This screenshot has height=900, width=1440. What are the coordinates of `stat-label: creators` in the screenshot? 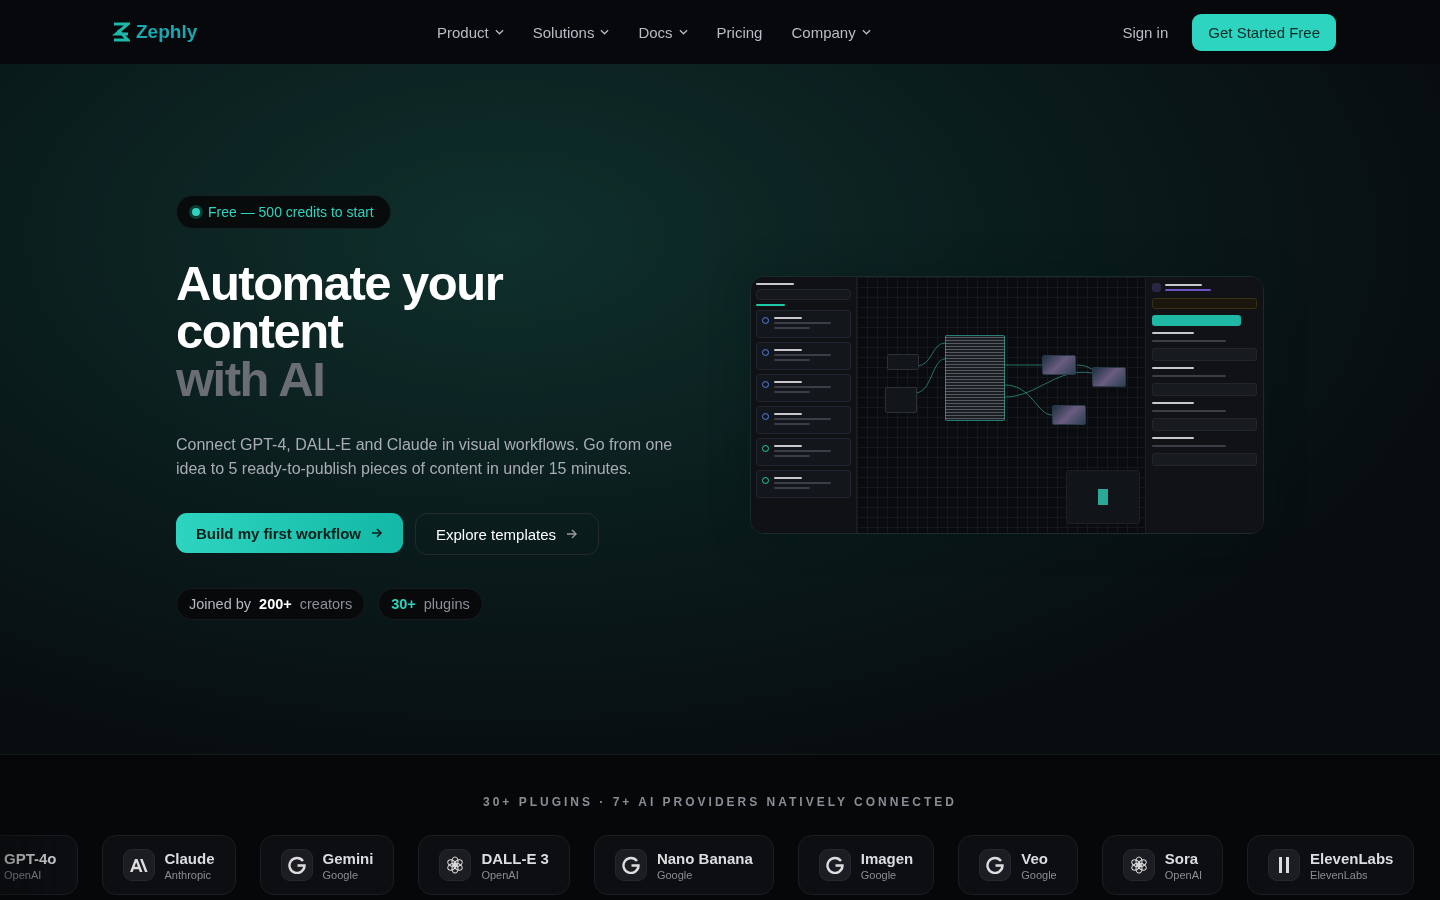 It's located at (326, 604).